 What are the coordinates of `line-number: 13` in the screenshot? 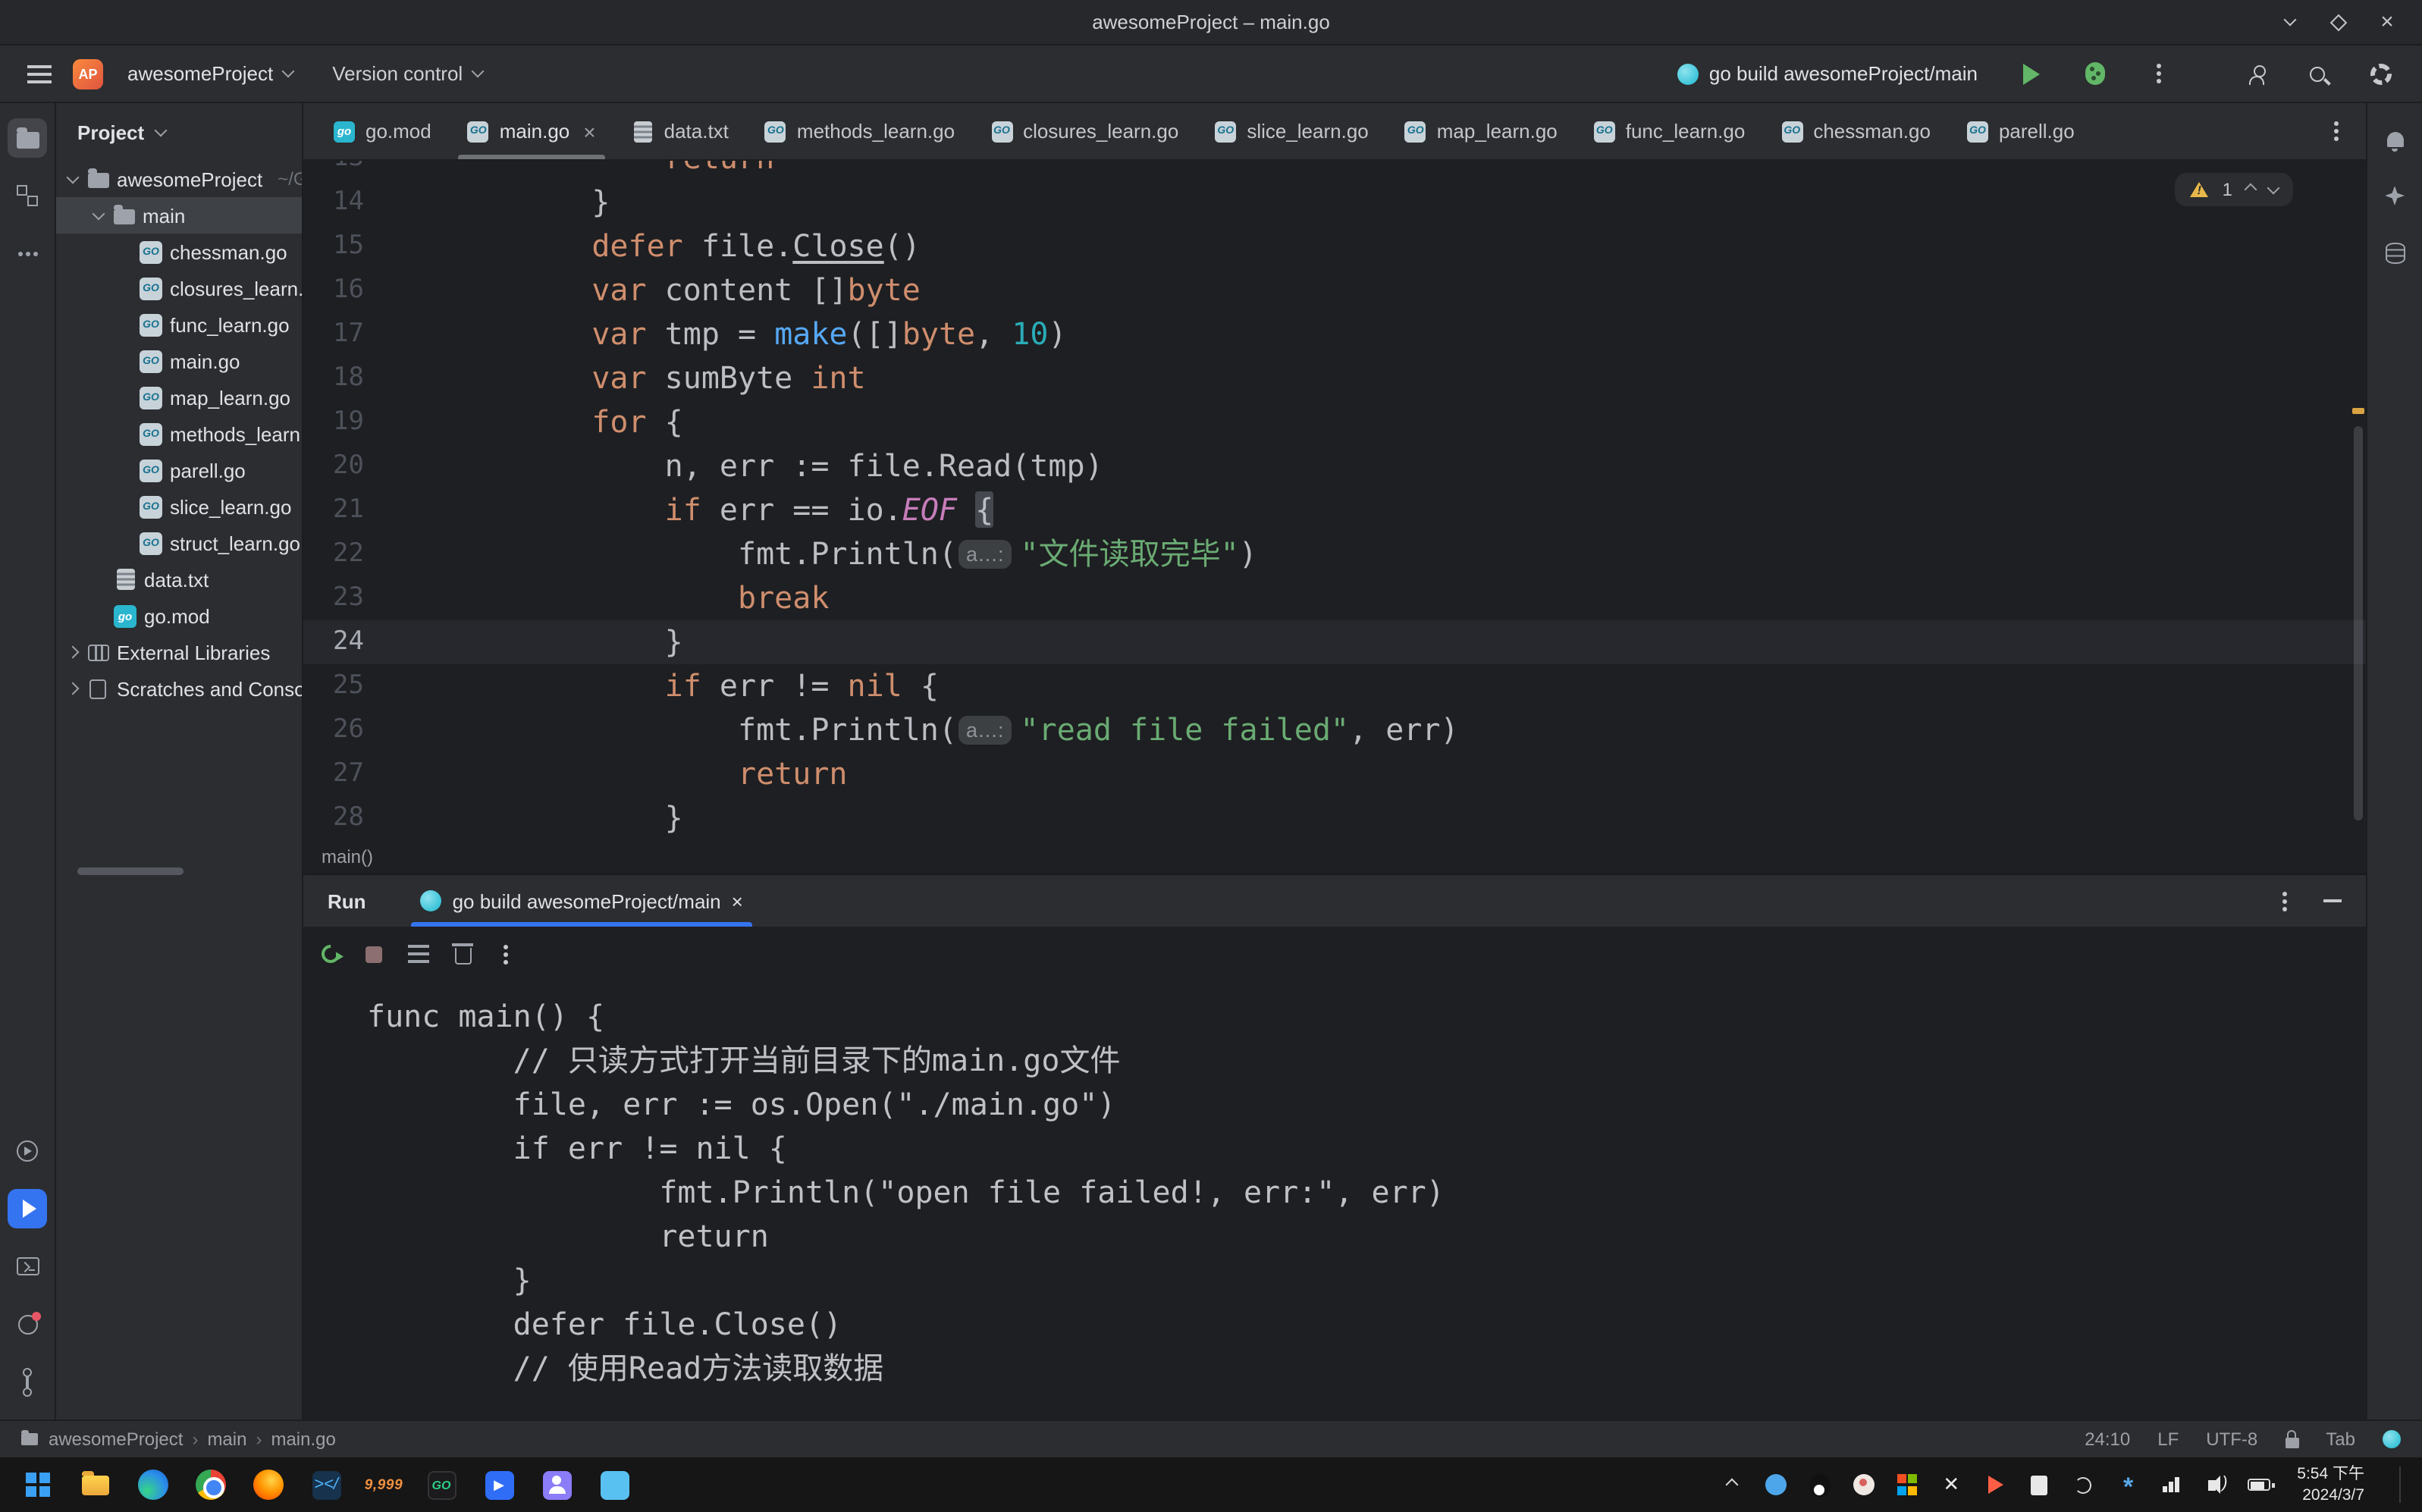 It's located at (333, 170).